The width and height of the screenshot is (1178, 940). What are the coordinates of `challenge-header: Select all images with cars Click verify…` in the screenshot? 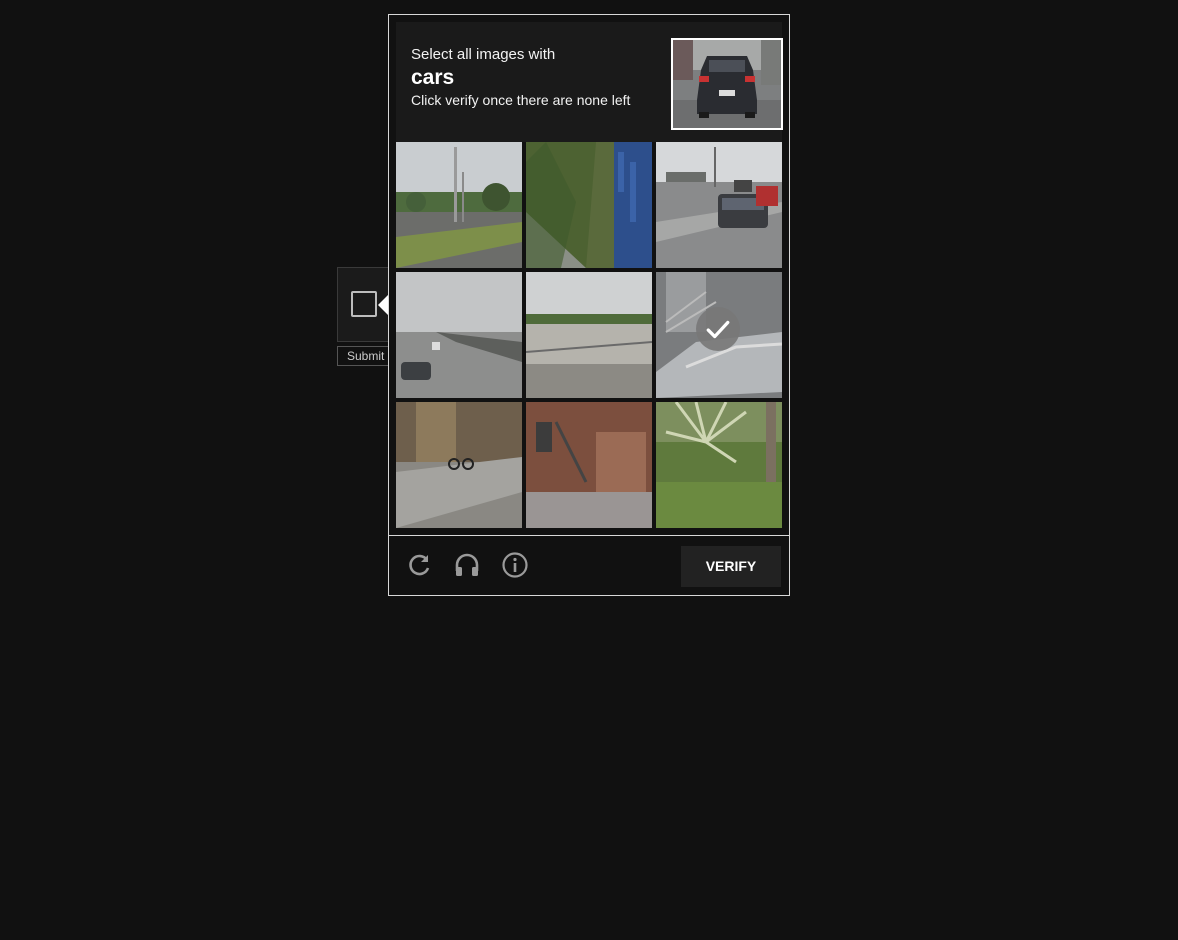 It's located at (589, 82).